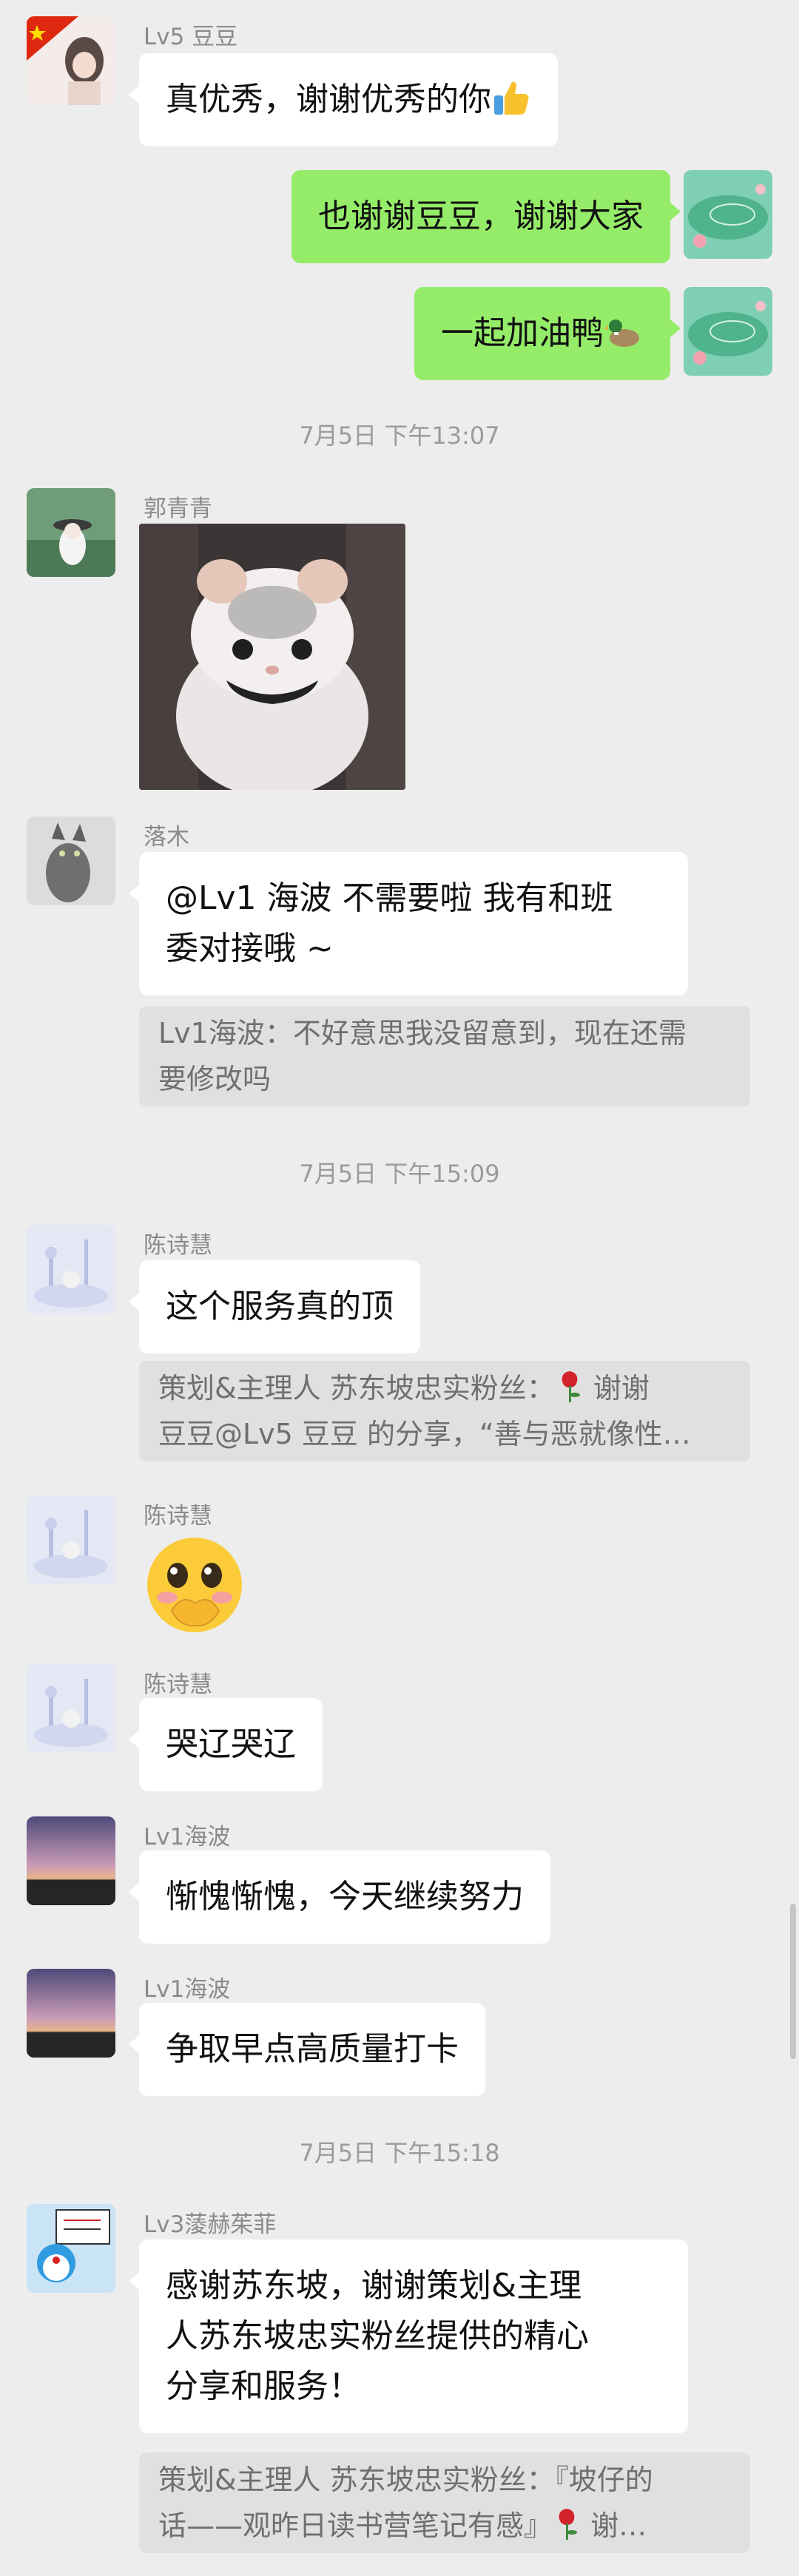 The height and width of the screenshot is (2576, 799). I want to click on message-bubble: 哭辽哭辽, so click(226, 1744).